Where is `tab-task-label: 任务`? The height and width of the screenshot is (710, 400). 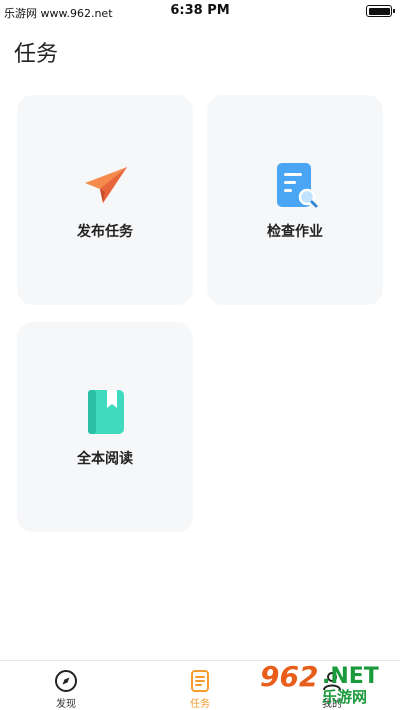 tab-task-label: 任务 is located at coordinates (200, 704).